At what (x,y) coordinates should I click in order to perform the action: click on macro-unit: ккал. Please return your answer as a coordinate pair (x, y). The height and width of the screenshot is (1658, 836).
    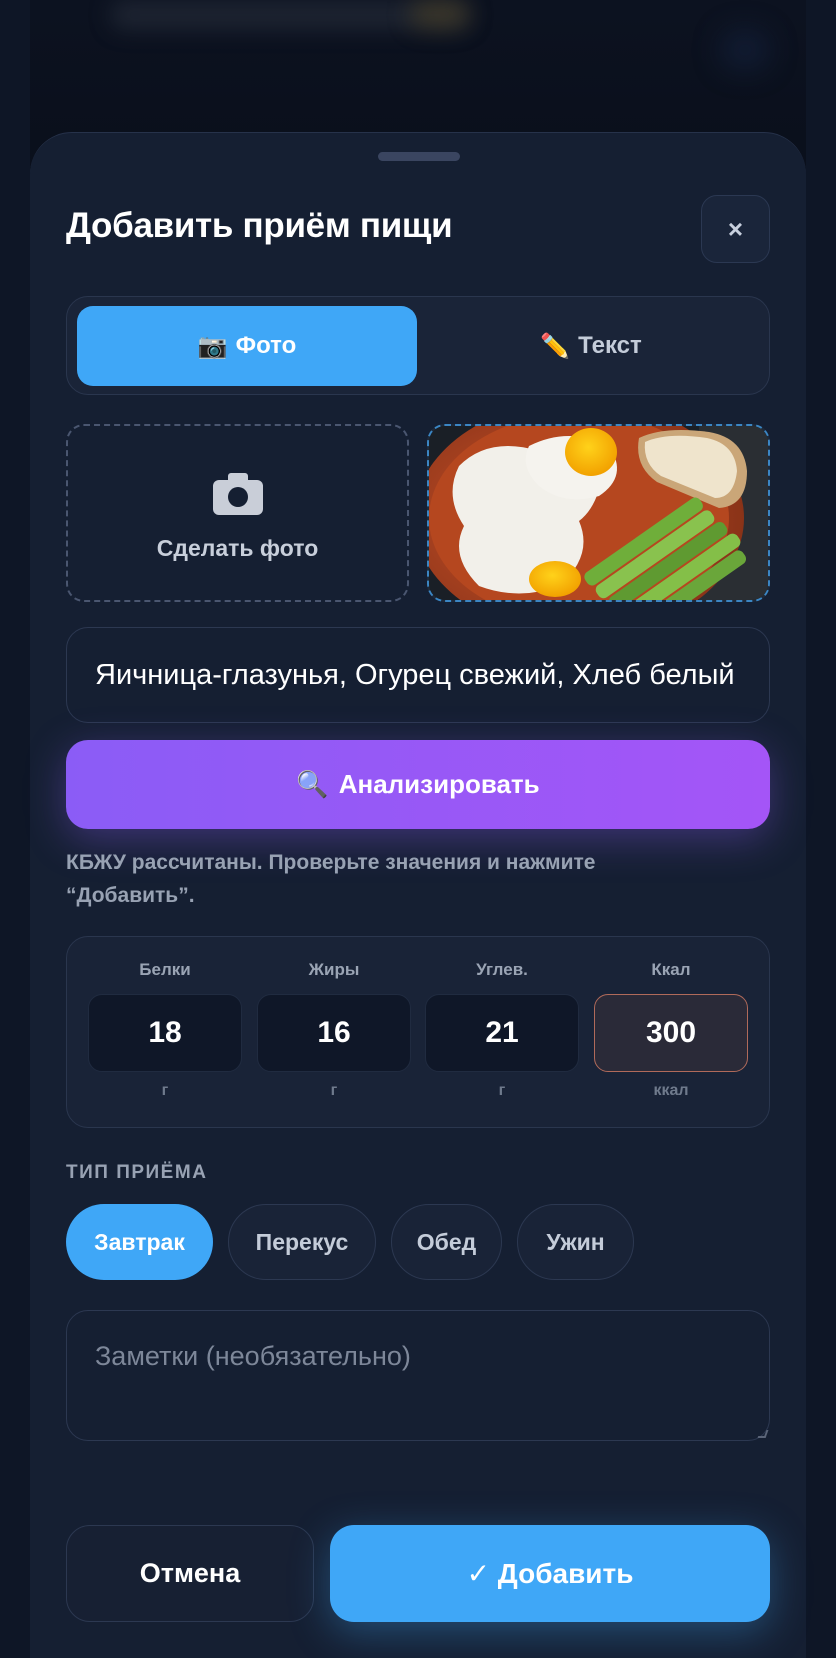
    Looking at the image, I should click on (671, 1090).